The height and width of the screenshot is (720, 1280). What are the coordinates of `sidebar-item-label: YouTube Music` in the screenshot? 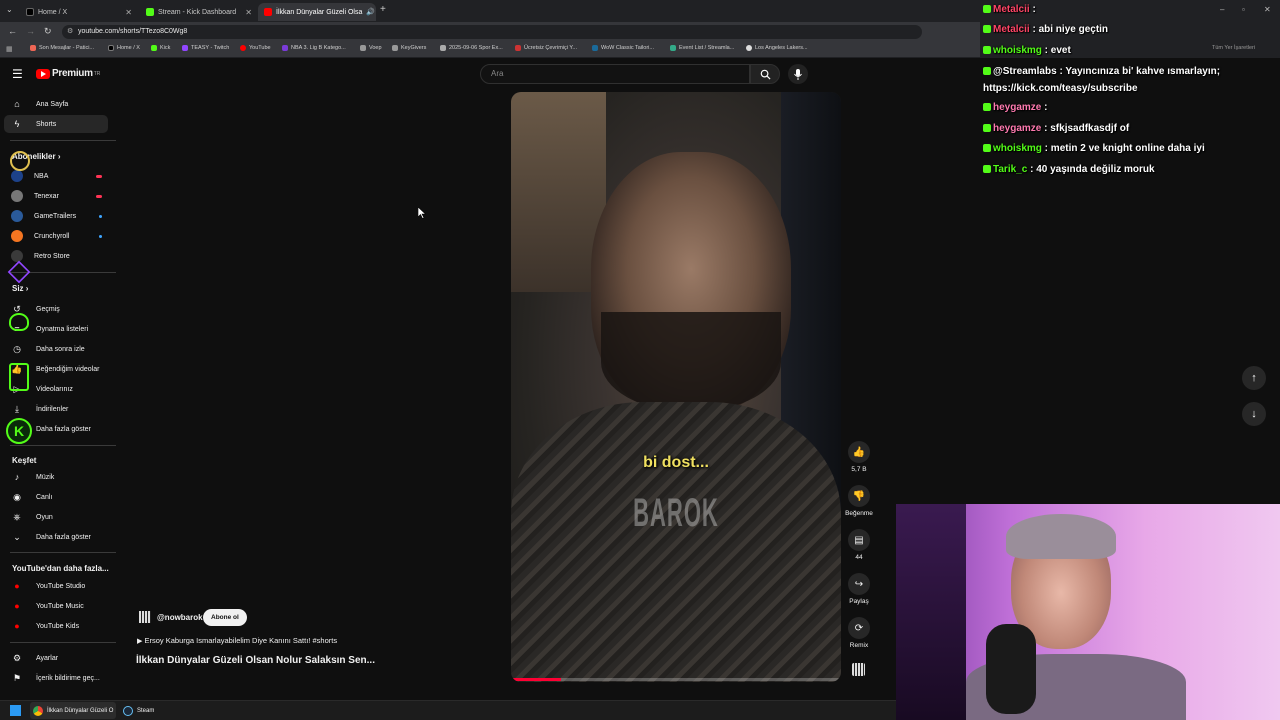 It's located at (60, 606).